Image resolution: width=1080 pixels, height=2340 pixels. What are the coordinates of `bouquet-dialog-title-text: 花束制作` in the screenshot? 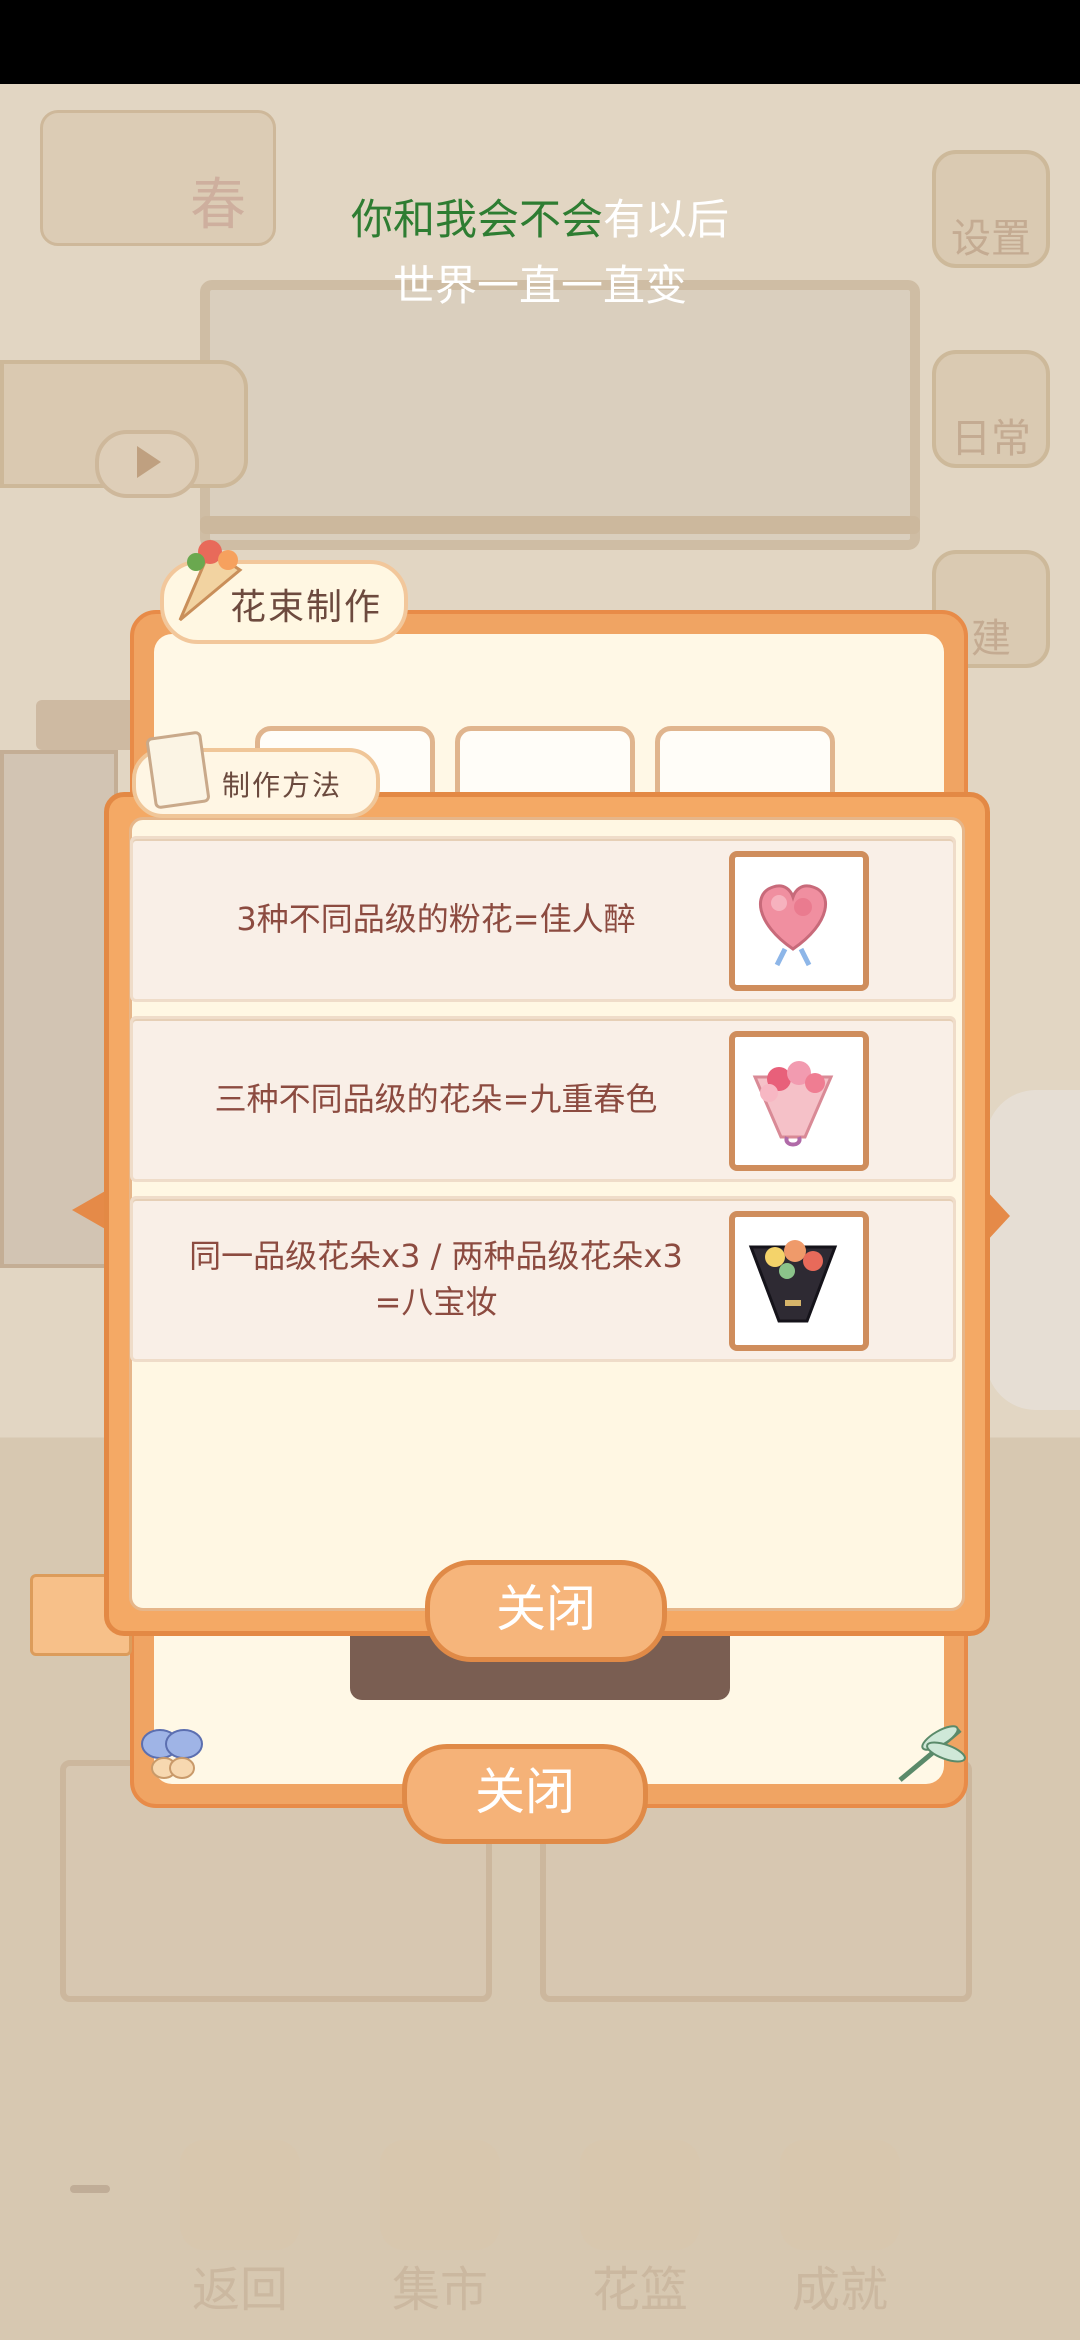 It's located at (306, 607).